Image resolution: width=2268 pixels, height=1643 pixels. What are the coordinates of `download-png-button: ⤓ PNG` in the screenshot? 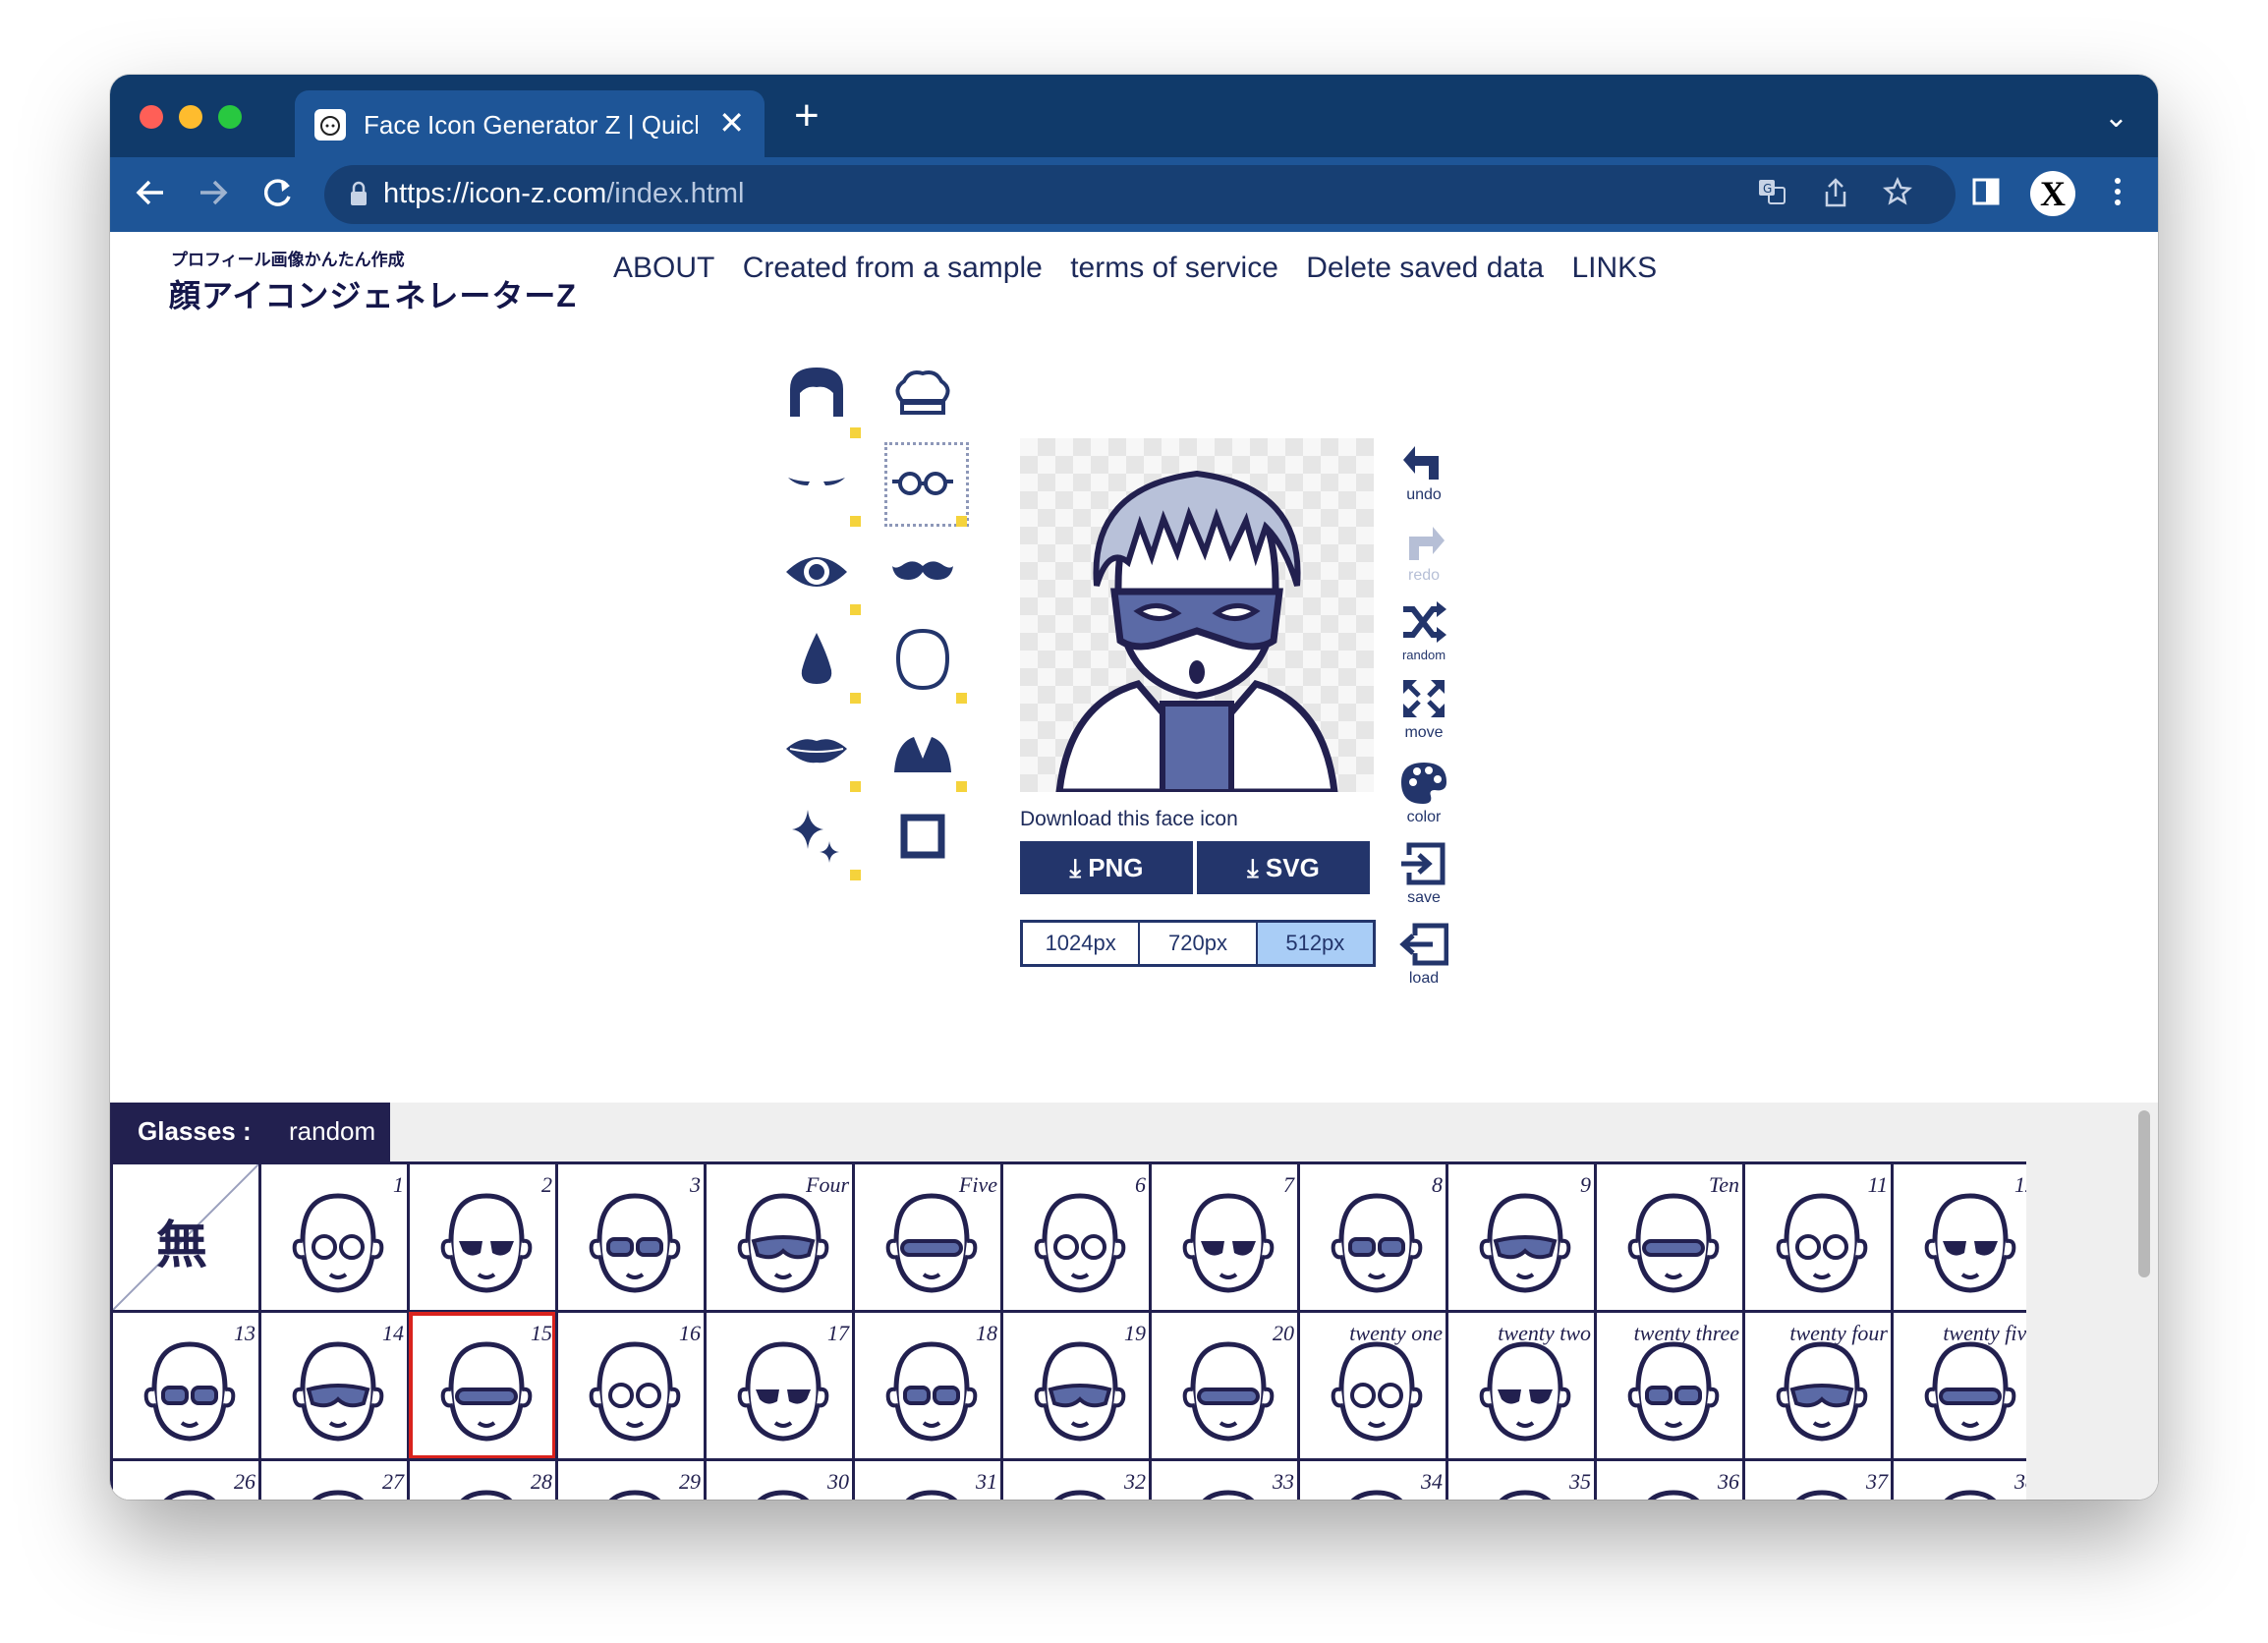 It's located at (1107, 867).